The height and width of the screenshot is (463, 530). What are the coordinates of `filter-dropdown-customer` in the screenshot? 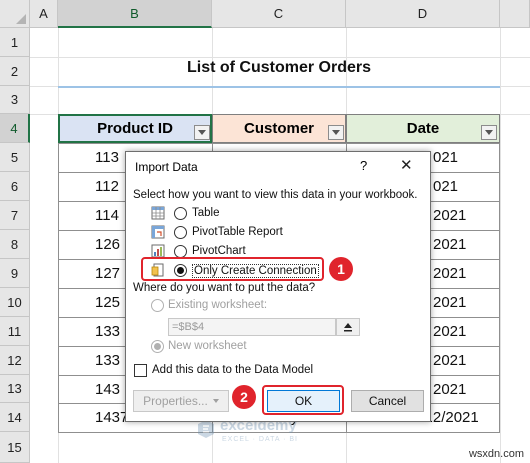 It's located at (336, 132).